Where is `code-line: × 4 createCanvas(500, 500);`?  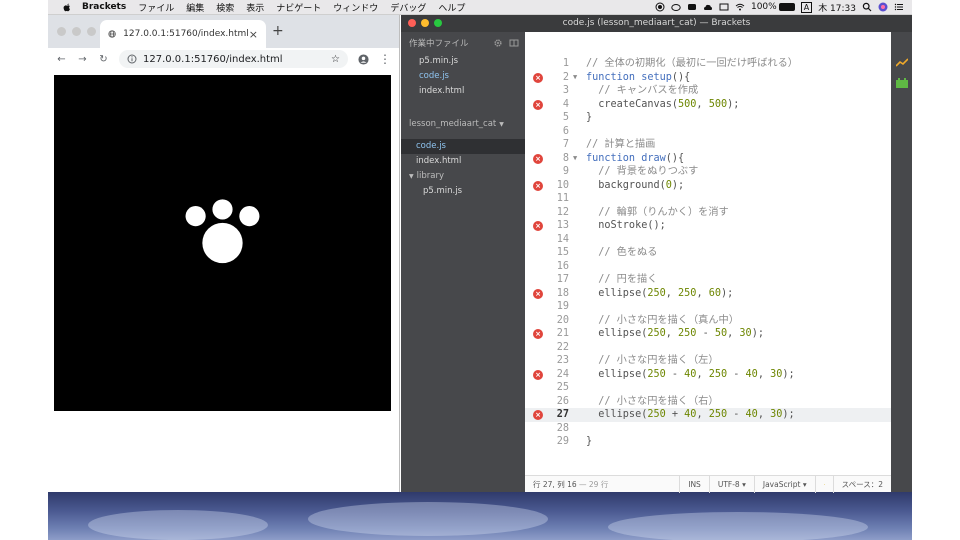
code-line: × 4 createCanvas(500, 500); is located at coordinates (708, 105).